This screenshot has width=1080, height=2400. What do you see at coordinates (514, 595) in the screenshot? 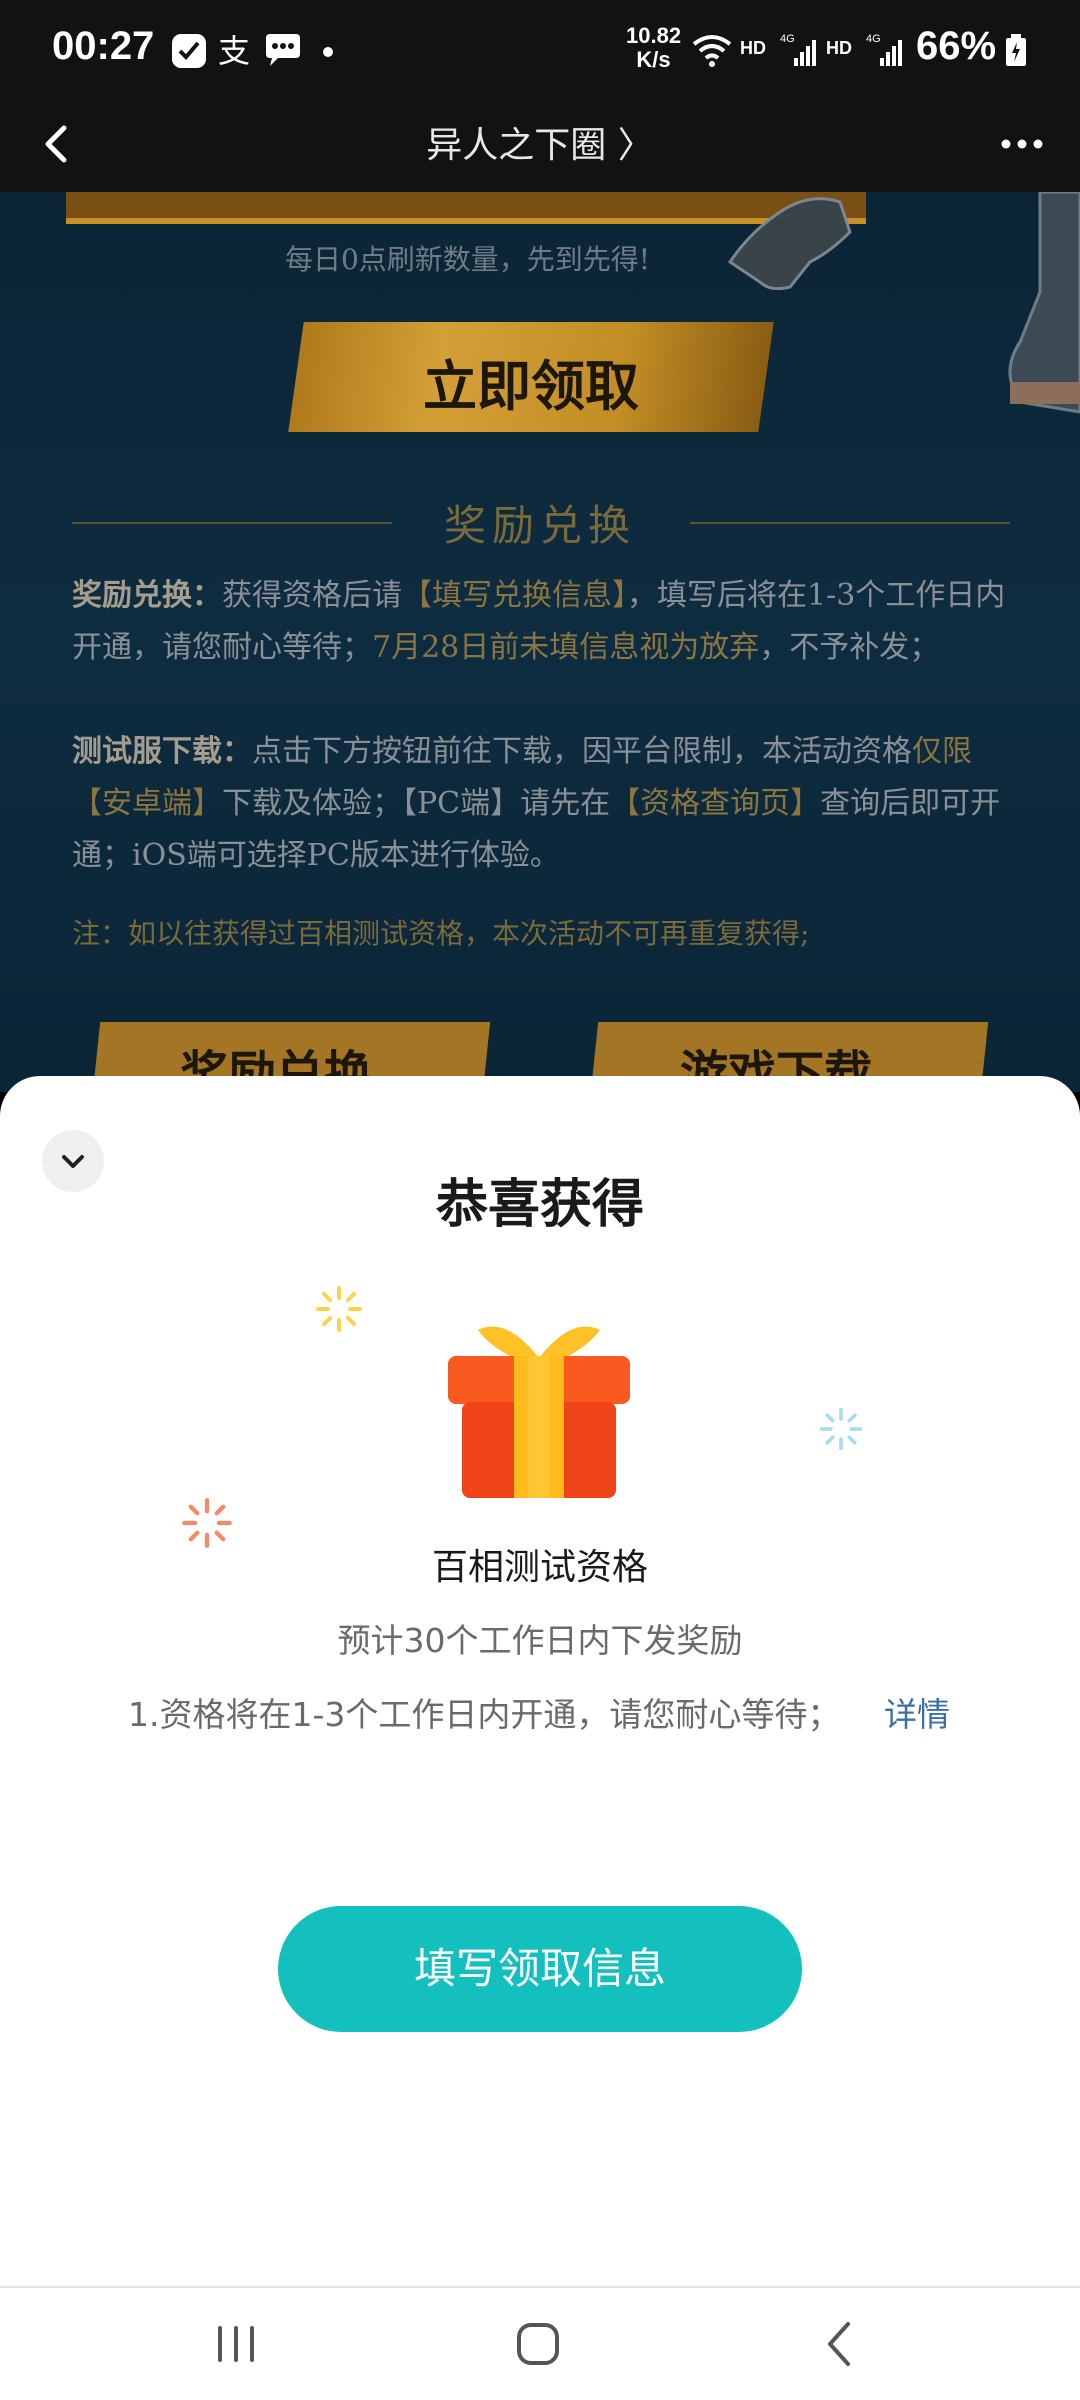
I see `para1-highlight-a: 【填写兑换信息】` at bounding box center [514, 595].